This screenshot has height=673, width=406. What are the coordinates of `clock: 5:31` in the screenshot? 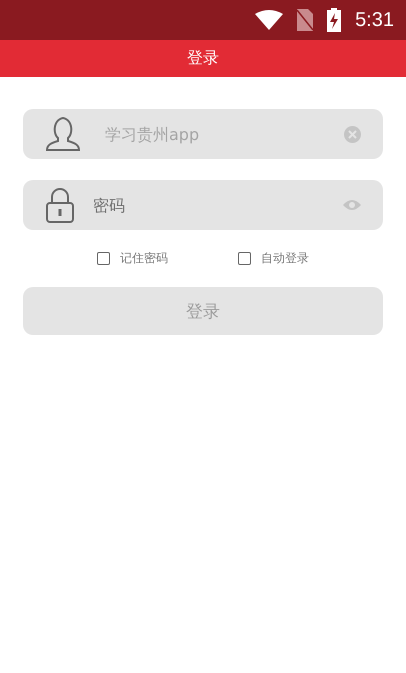 It's located at (374, 20).